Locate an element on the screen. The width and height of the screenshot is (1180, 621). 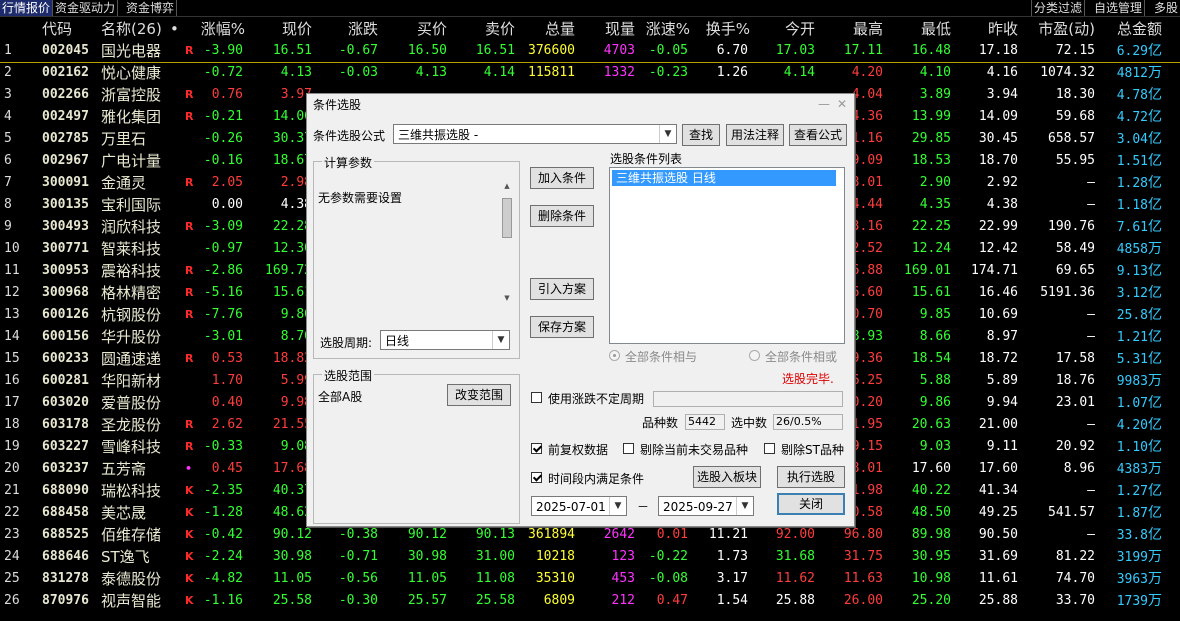
add-condition-button: 加入条件 is located at coordinates (562, 178).